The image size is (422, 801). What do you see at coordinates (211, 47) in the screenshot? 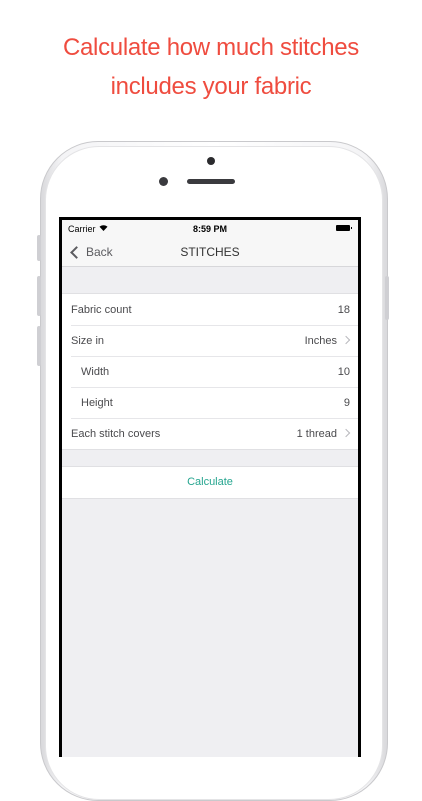
I see `headline-line-1: Calculate how much stitches` at bounding box center [211, 47].